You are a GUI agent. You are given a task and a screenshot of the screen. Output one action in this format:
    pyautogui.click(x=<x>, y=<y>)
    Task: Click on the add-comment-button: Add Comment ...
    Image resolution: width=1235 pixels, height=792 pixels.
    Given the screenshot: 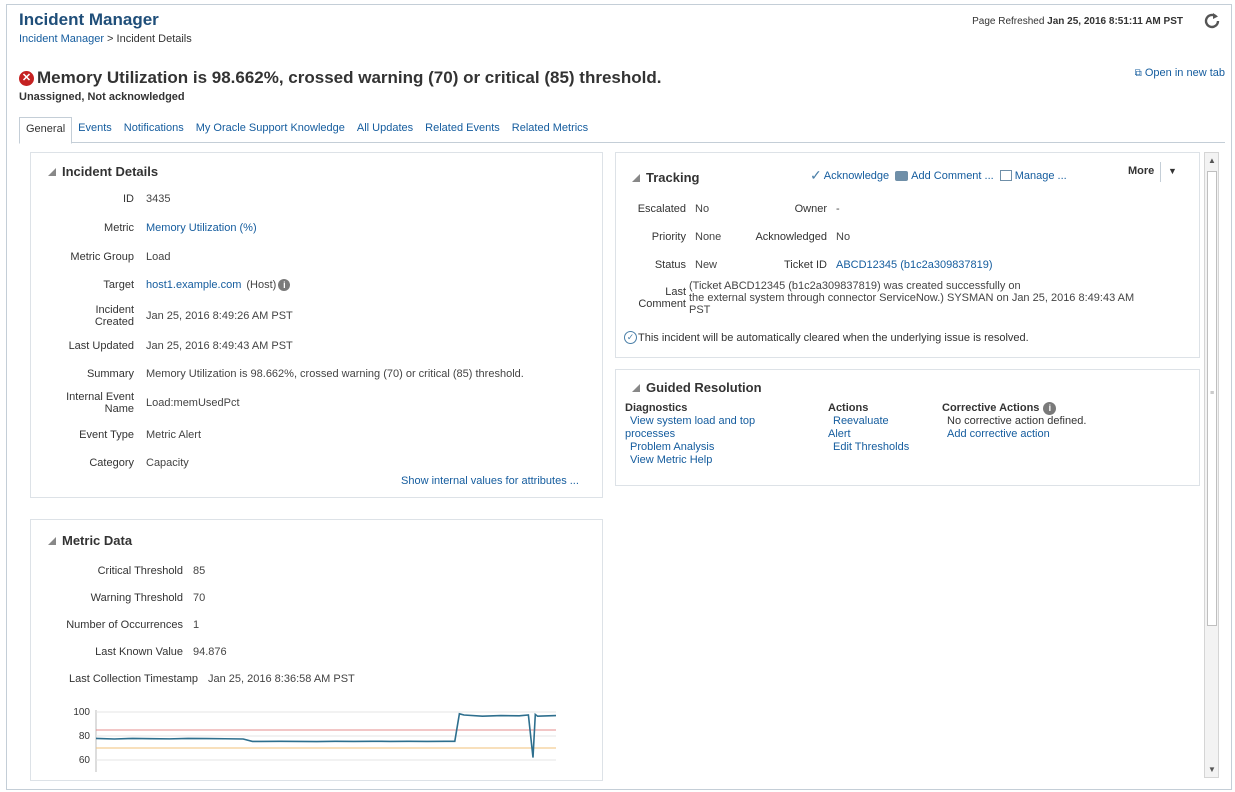 What is the action you would take?
    pyautogui.click(x=944, y=176)
    